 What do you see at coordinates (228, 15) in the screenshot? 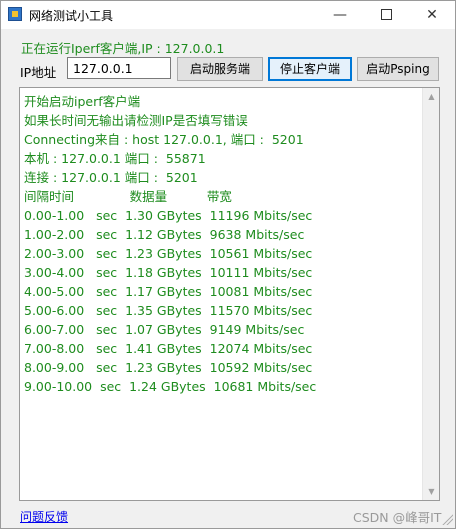
I see `title-bar: 网络测试小工具 — ✕` at bounding box center [228, 15].